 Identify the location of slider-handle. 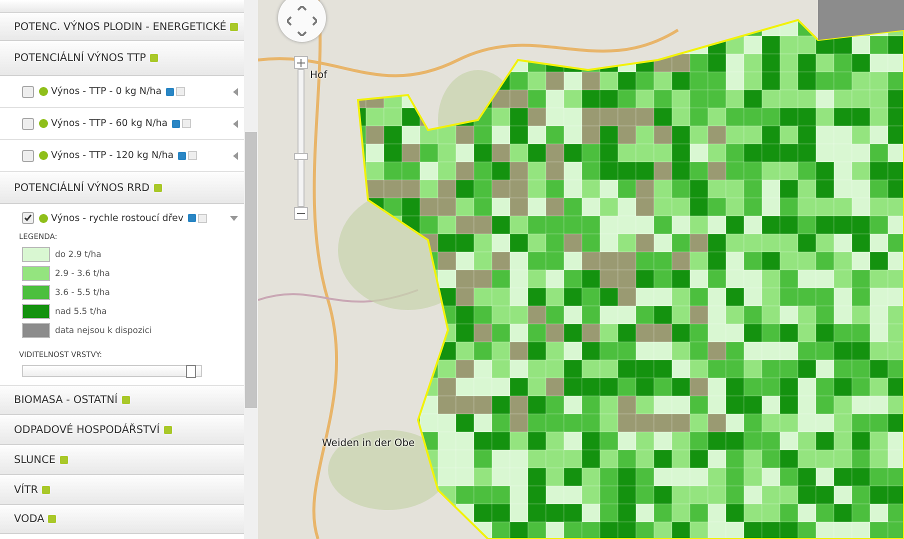
(191, 371).